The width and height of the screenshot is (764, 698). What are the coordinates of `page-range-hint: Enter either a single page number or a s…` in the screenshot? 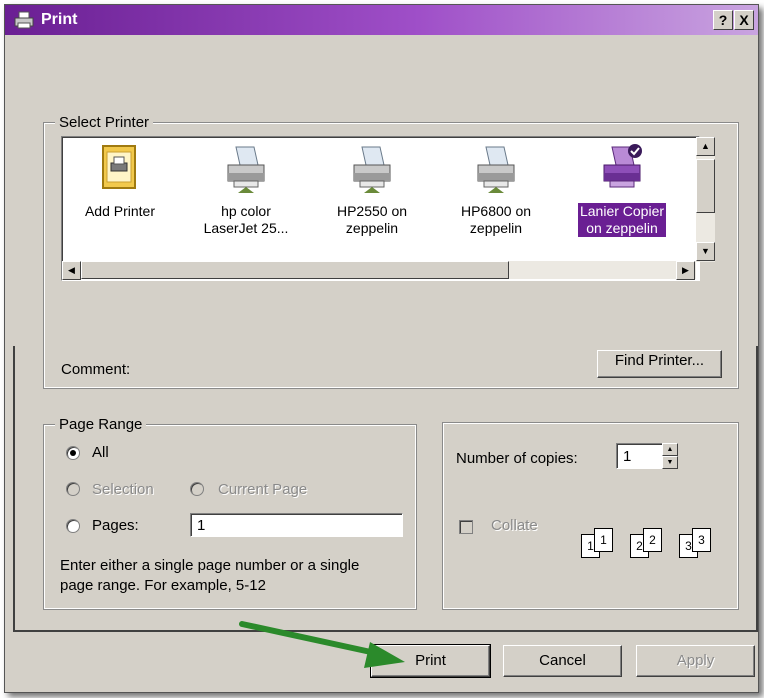 It's located at (210, 575).